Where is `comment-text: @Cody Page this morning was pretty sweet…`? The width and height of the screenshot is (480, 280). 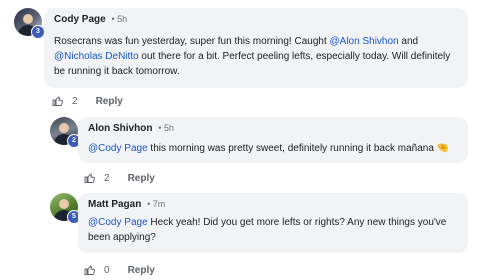 comment-text: @Cody Page this morning was pretty sweet… is located at coordinates (269, 148).